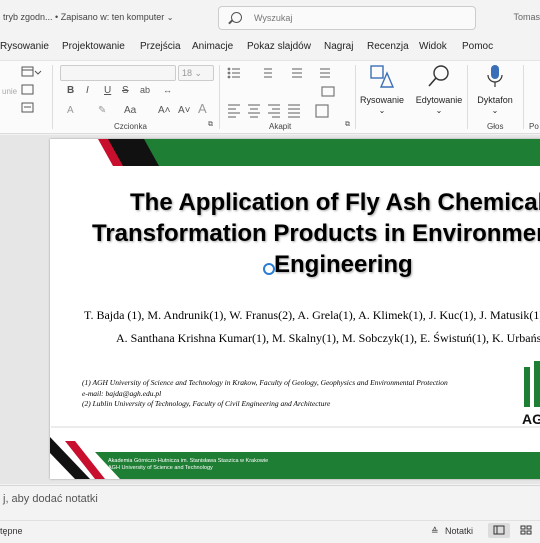 The image size is (540, 543). I want to click on tab-rysowanie: Rysowanie, so click(24, 46).